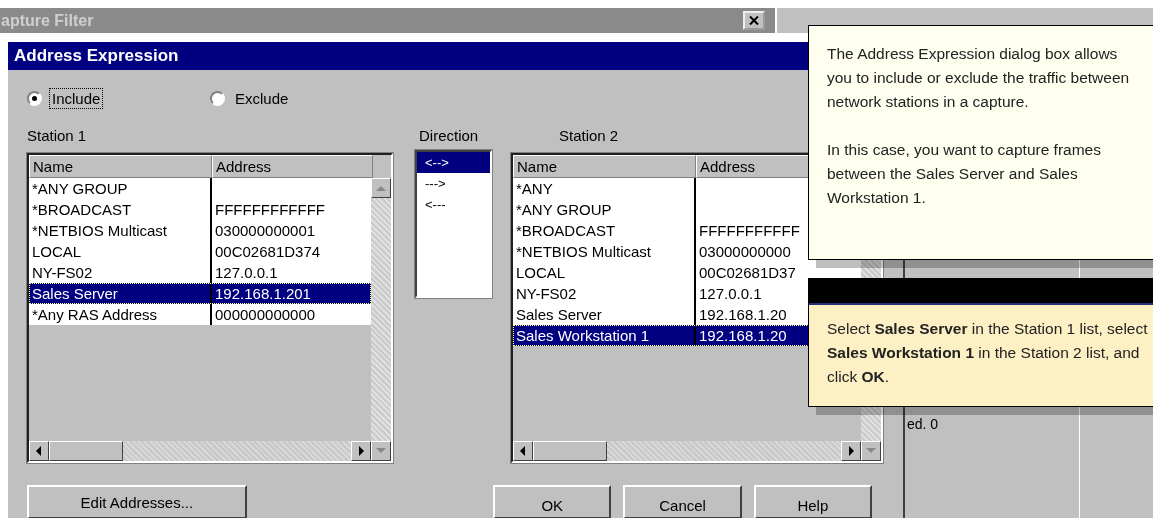  I want to click on scroll-up-icon, so click(381, 188).